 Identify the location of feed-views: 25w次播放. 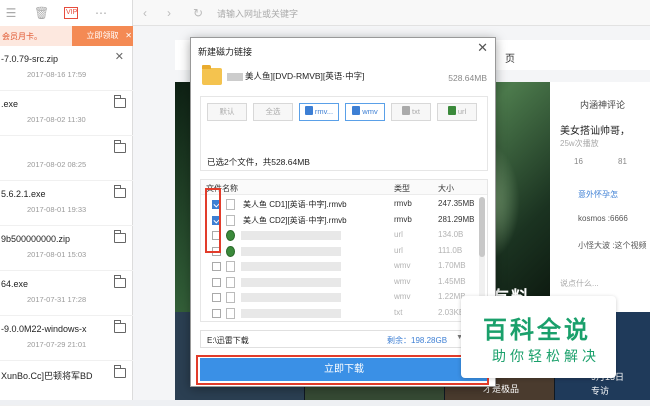
(579, 143).